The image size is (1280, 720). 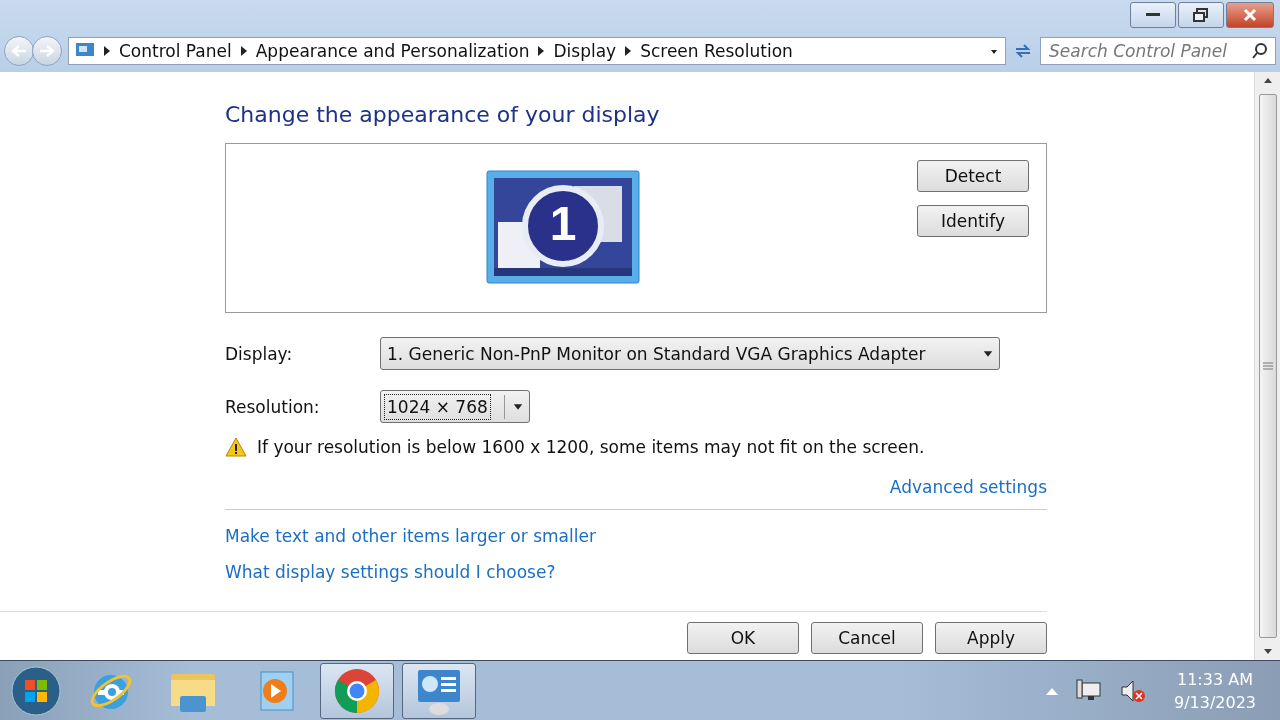 I want to click on breadcrumb: Appearance and Personalization, so click(x=392, y=51).